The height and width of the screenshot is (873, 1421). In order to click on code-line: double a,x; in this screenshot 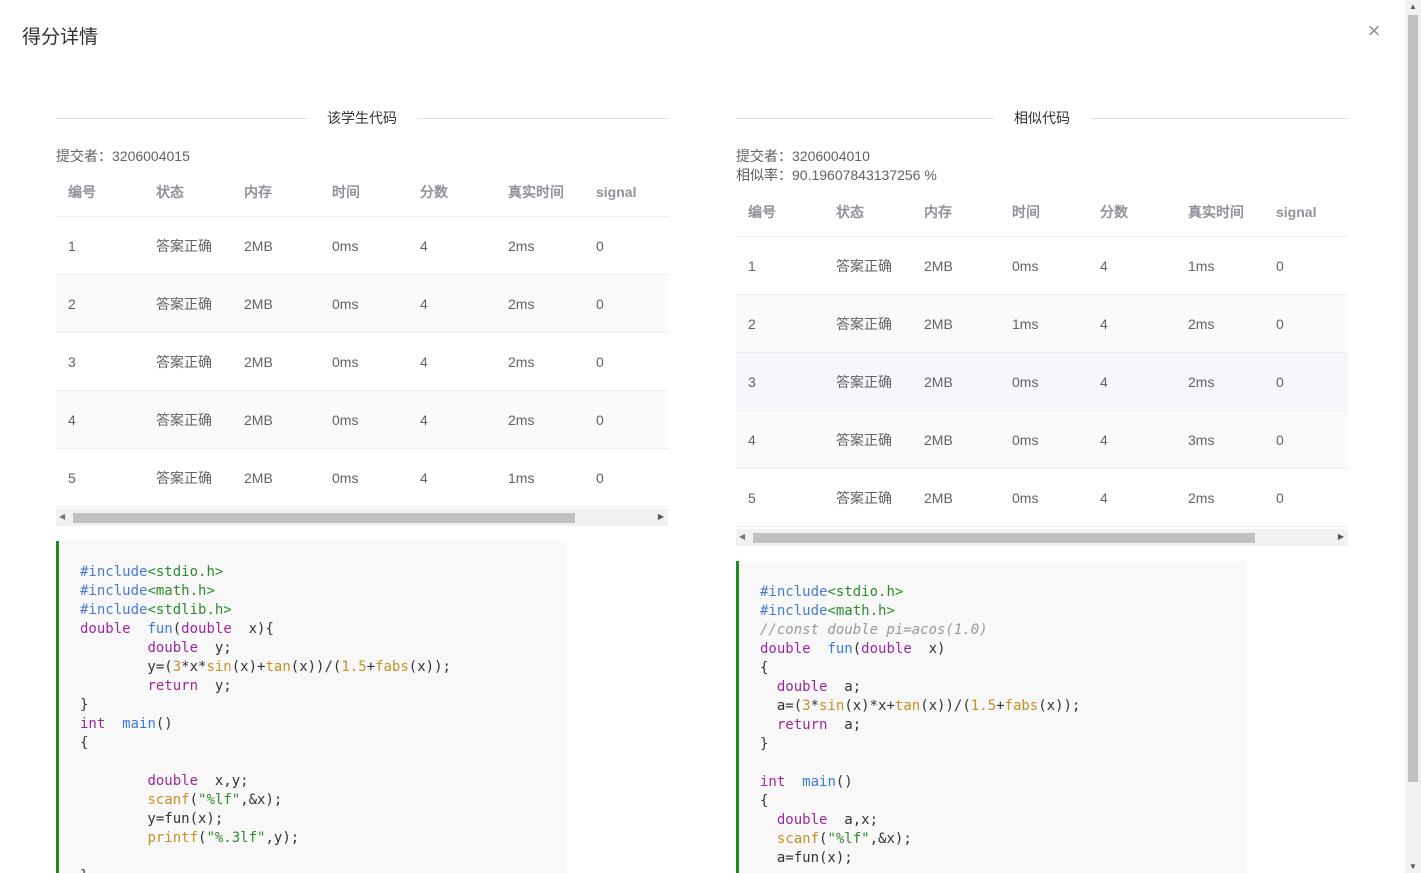, I will do `click(1003, 820)`.